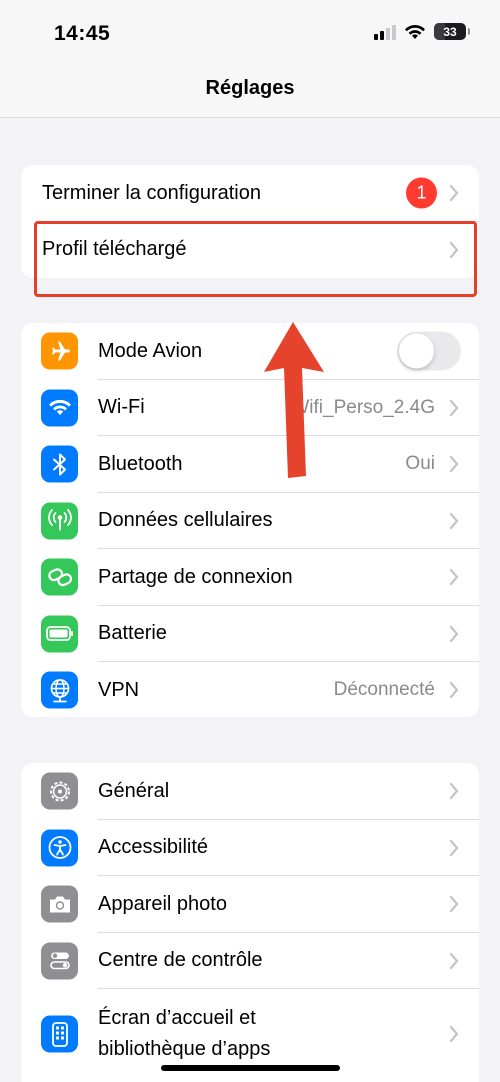  Describe the element at coordinates (162, 903) in the screenshot. I see `camera-label: Appareil photo` at that location.